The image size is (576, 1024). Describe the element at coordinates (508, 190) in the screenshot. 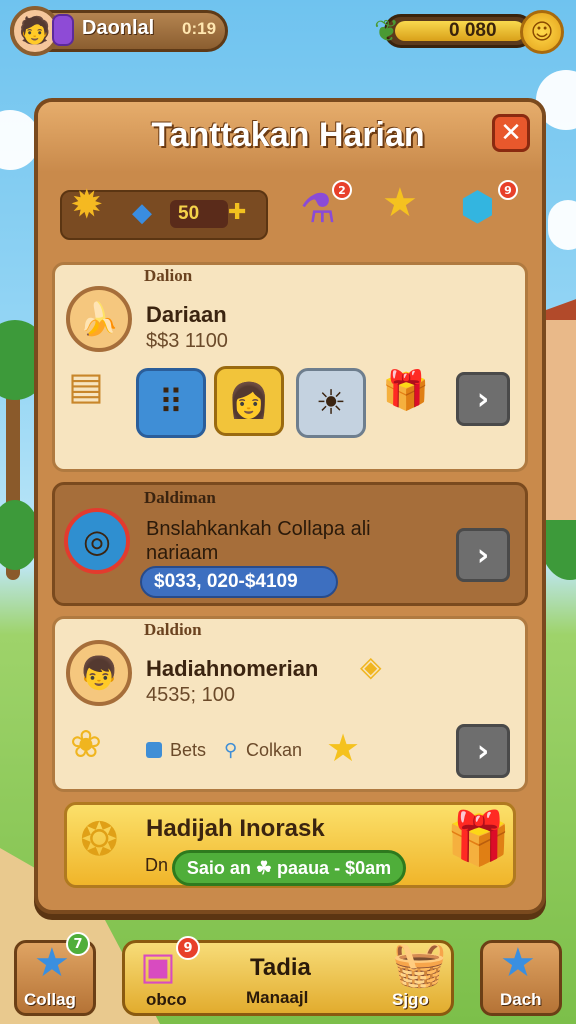

I see `gem-notification-badge: 9` at that location.